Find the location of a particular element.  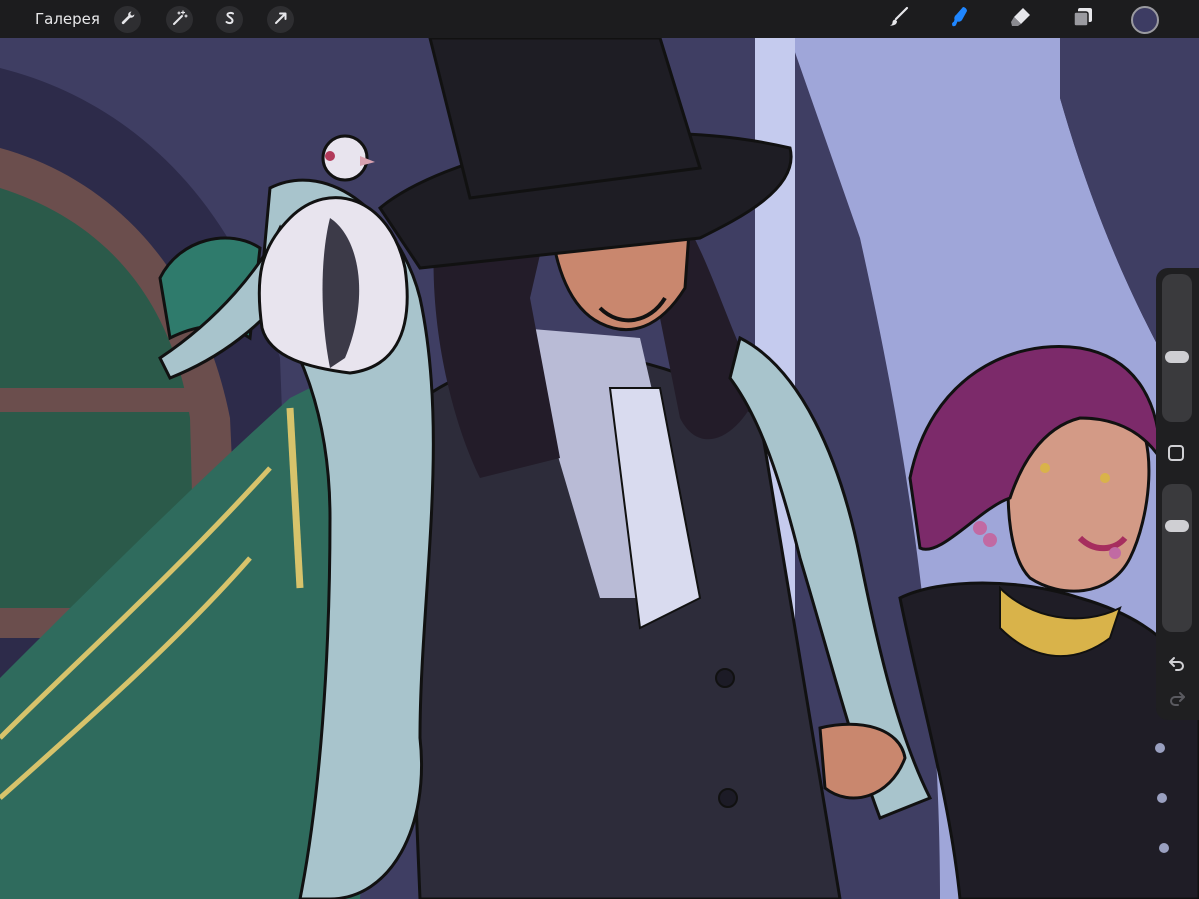

brush-size-slider is located at coordinates (1177, 348).